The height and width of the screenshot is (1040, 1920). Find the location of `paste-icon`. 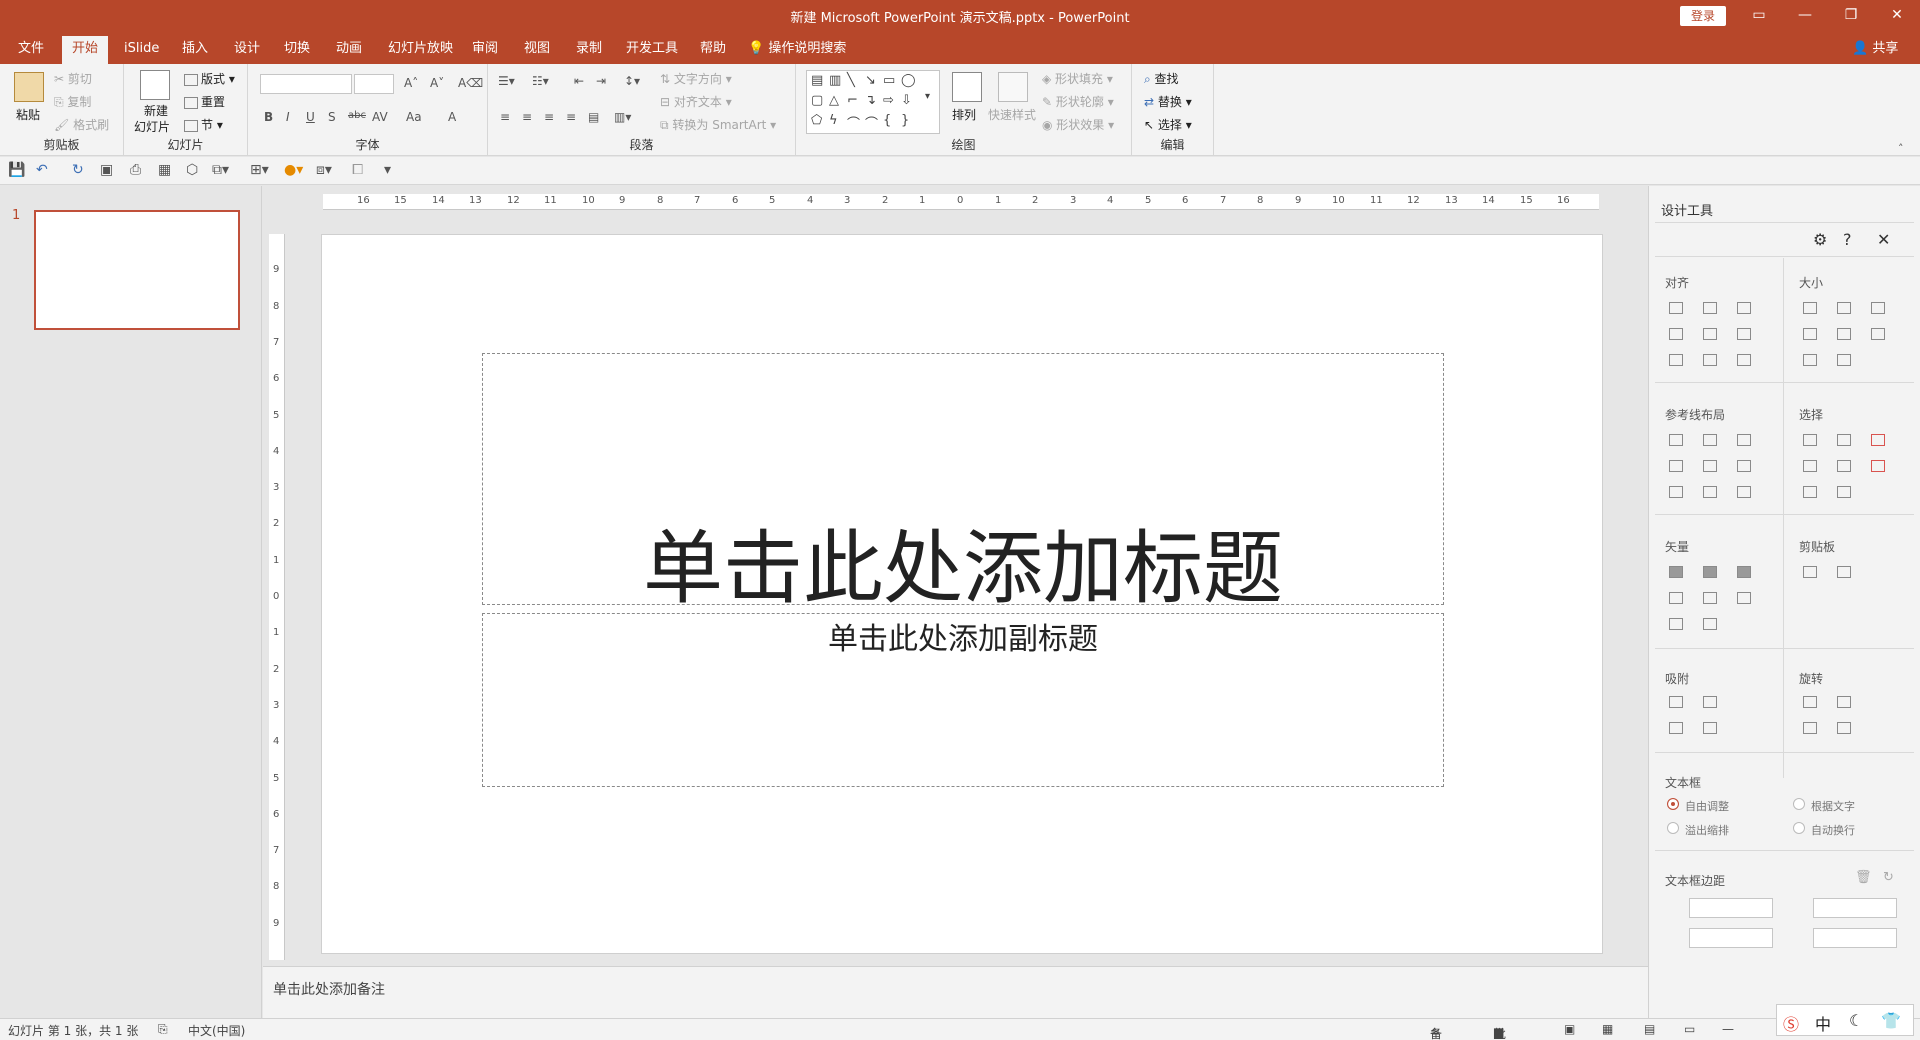

paste-icon is located at coordinates (29, 87).